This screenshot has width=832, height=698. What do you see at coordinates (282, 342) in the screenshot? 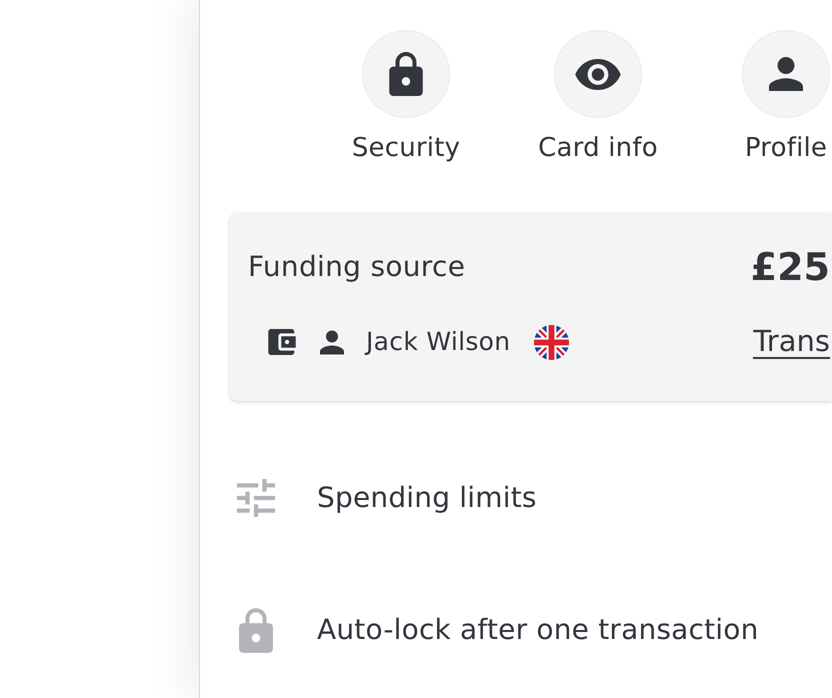
I see `wallet-icon` at bounding box center [282, 342].